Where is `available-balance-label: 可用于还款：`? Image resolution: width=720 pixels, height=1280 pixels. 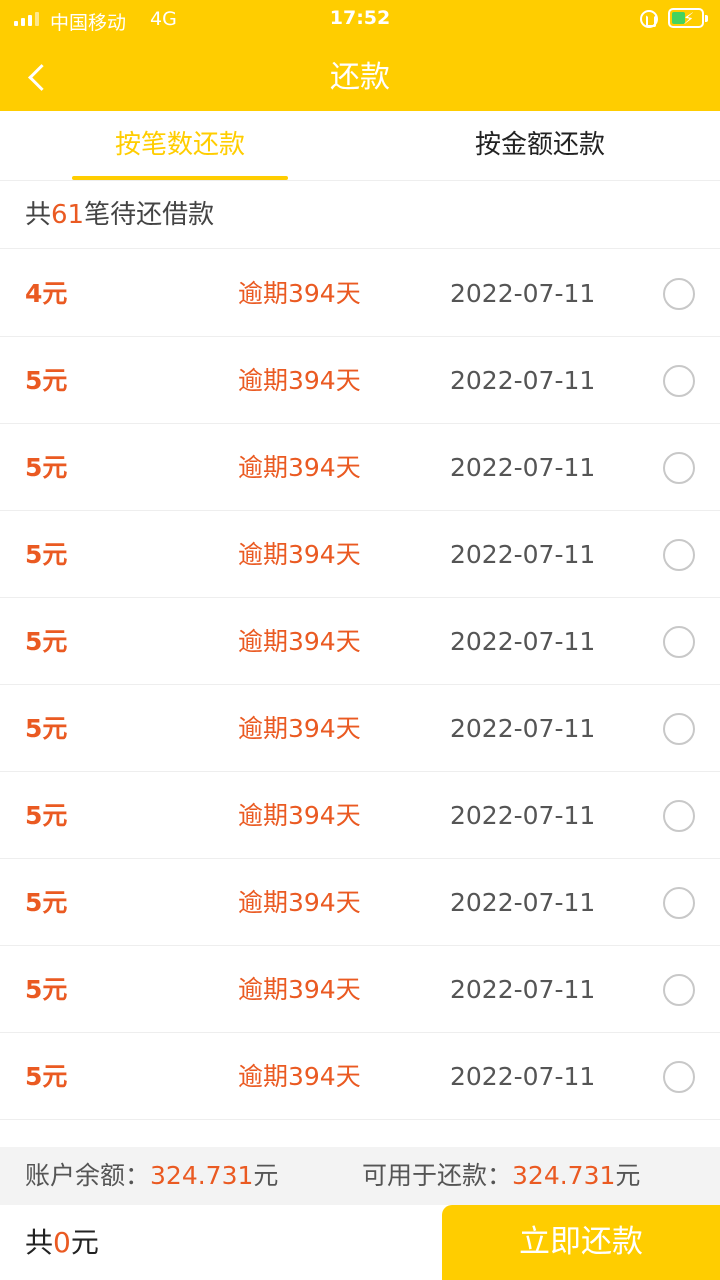 available-balance-label: 可用于还款： is located at coordinates (437, 1175).